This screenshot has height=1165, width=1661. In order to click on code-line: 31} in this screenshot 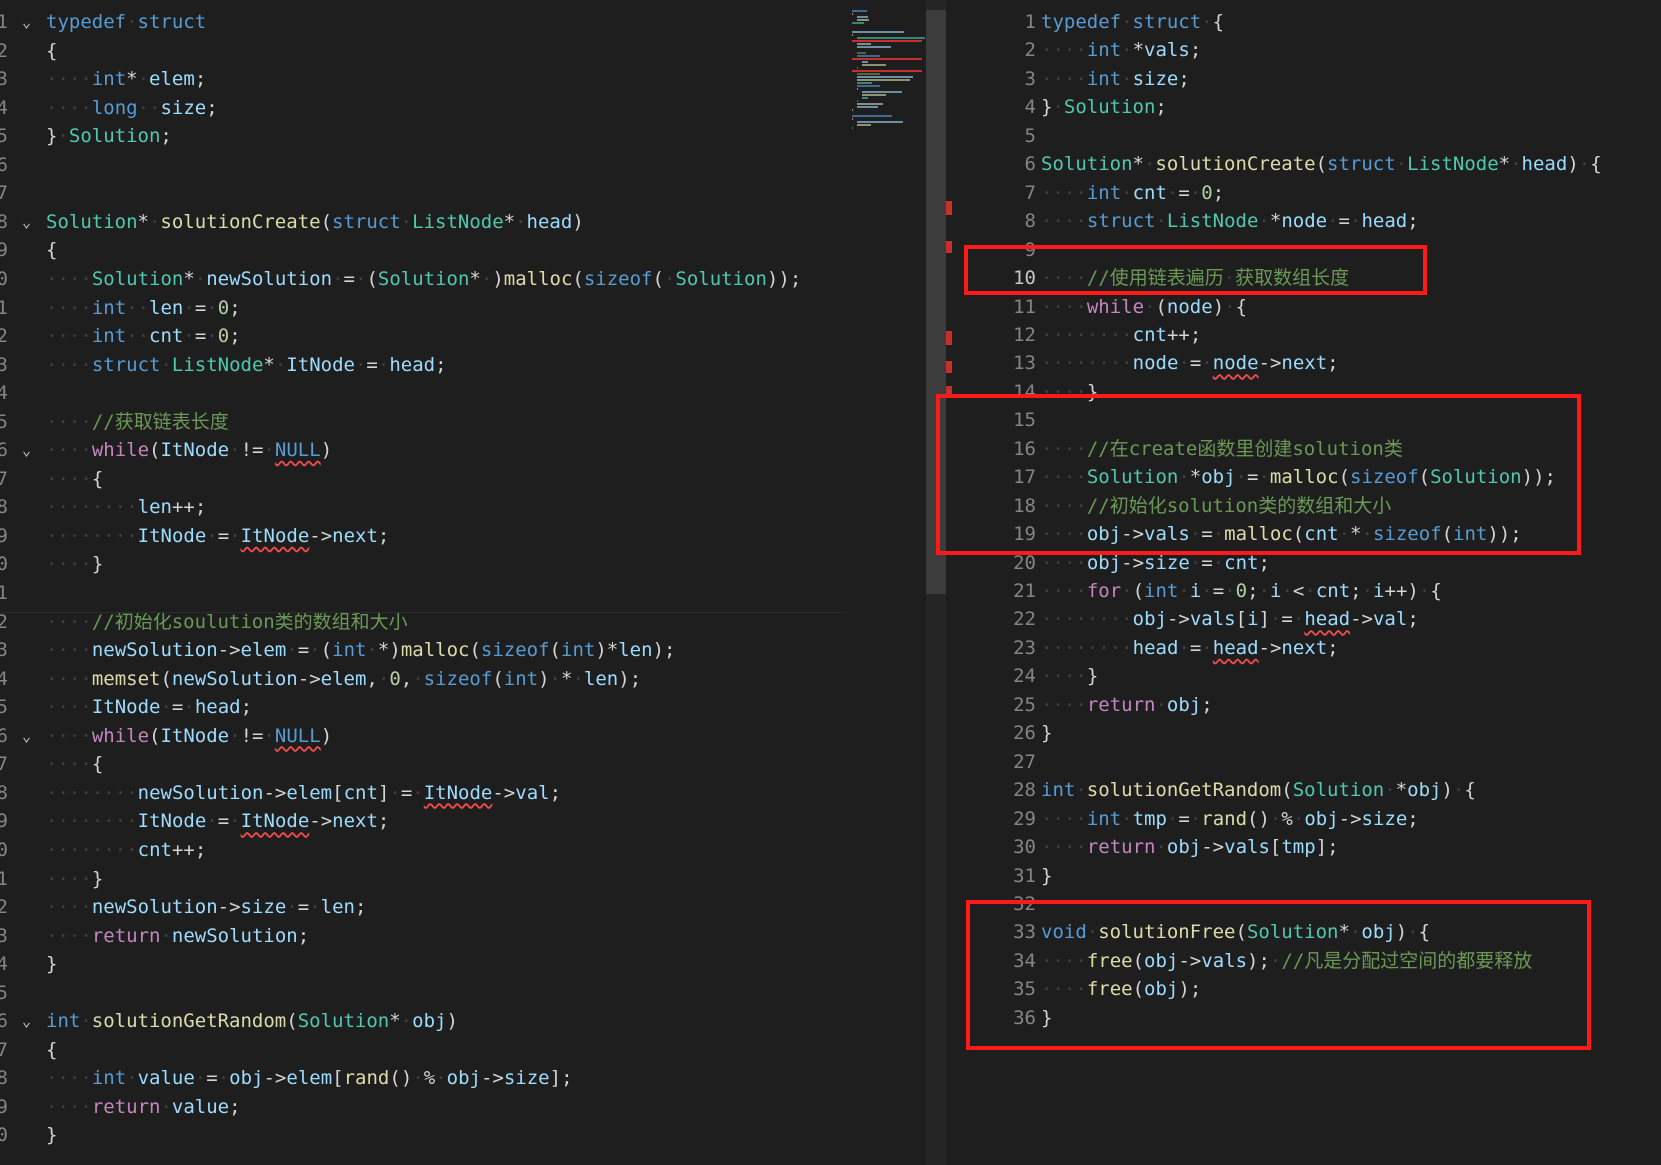, I will do `click(1303, 876)`.